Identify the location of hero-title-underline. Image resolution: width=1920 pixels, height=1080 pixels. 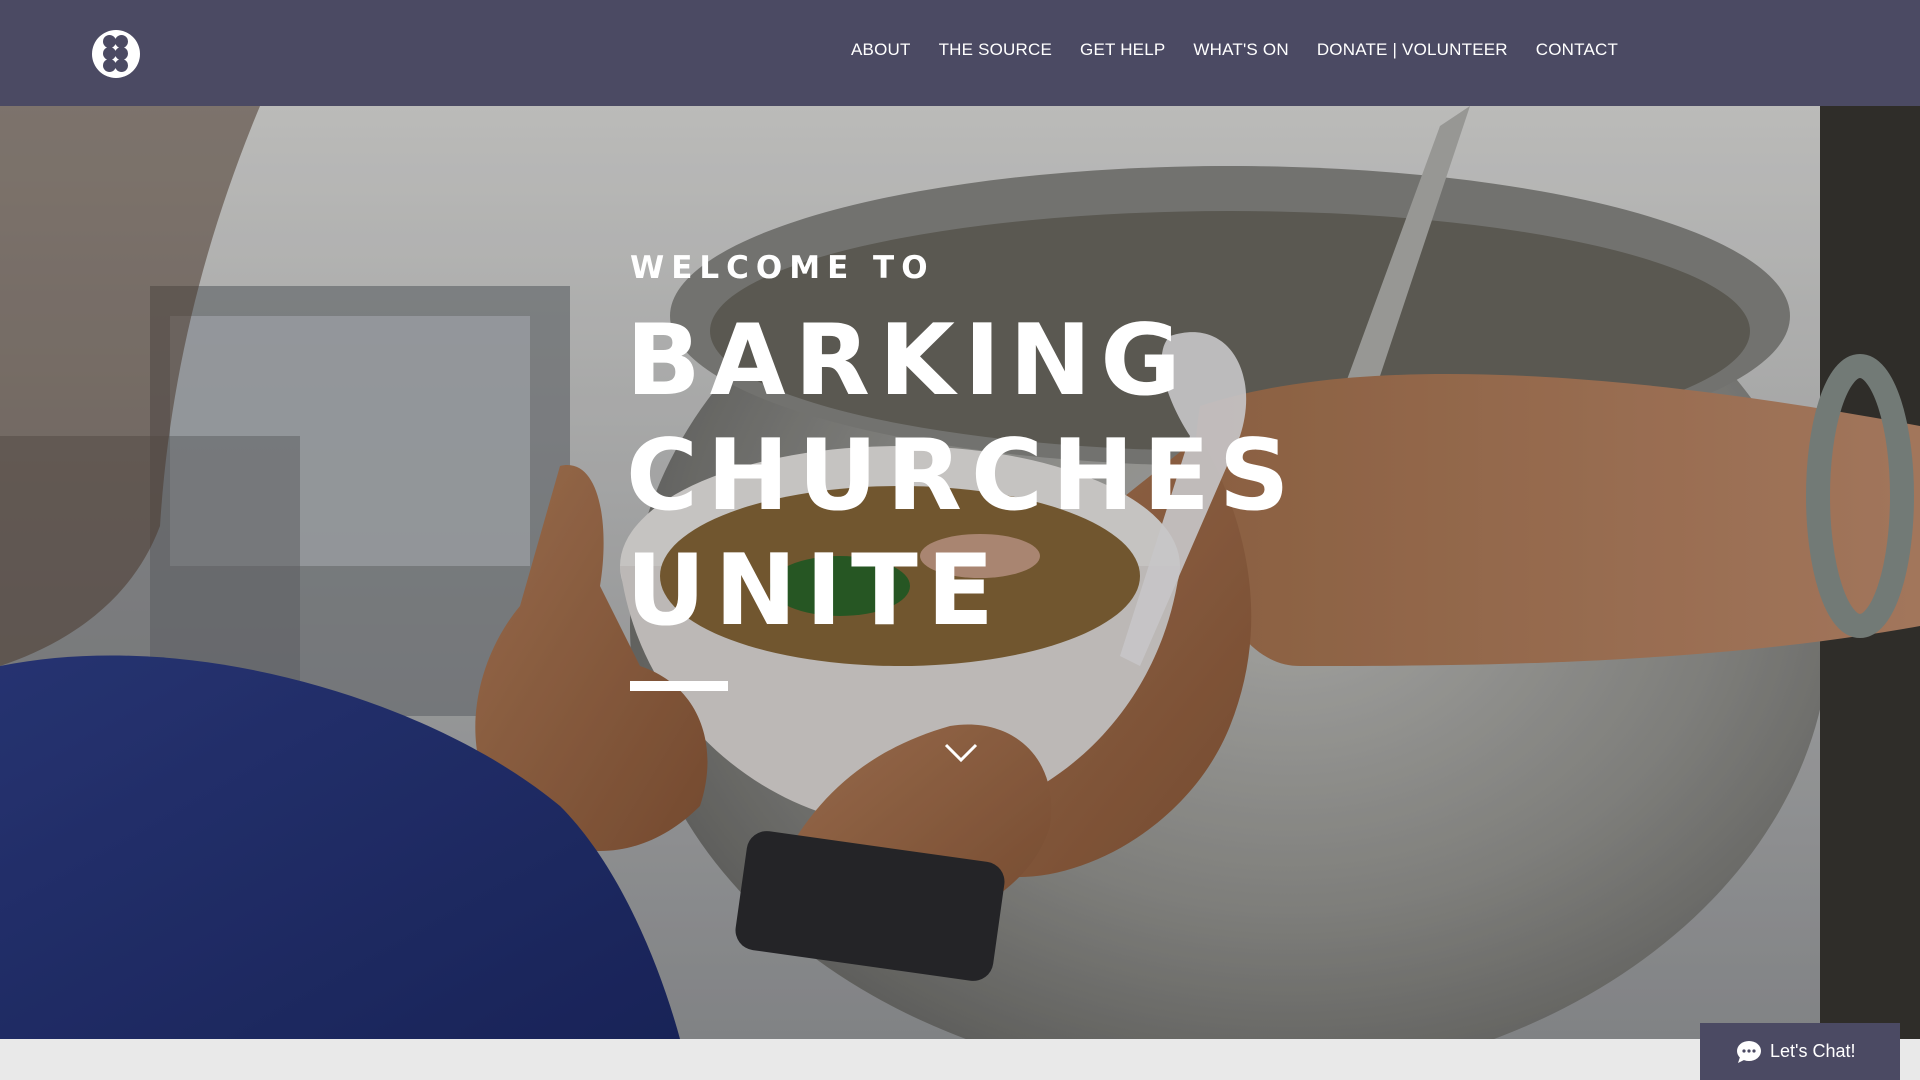
(679, 686).